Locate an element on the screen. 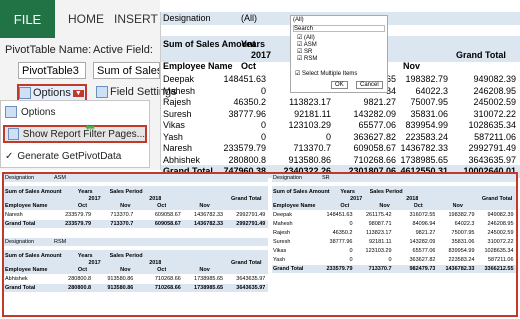 This screenshot has width=520, height=319. row-value: 113823.17 is located at coordinates (378, 233).